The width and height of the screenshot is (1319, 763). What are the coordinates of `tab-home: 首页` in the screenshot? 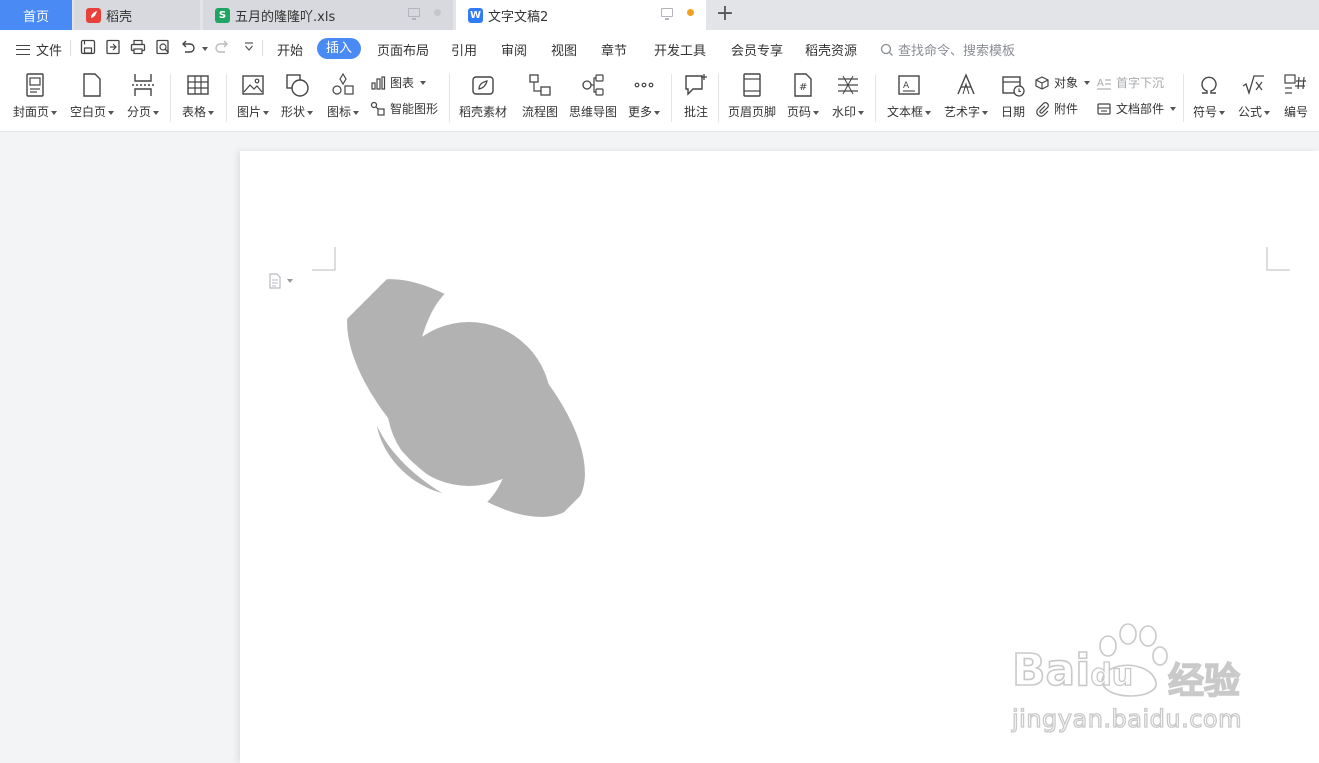 It's located at (36, 15).